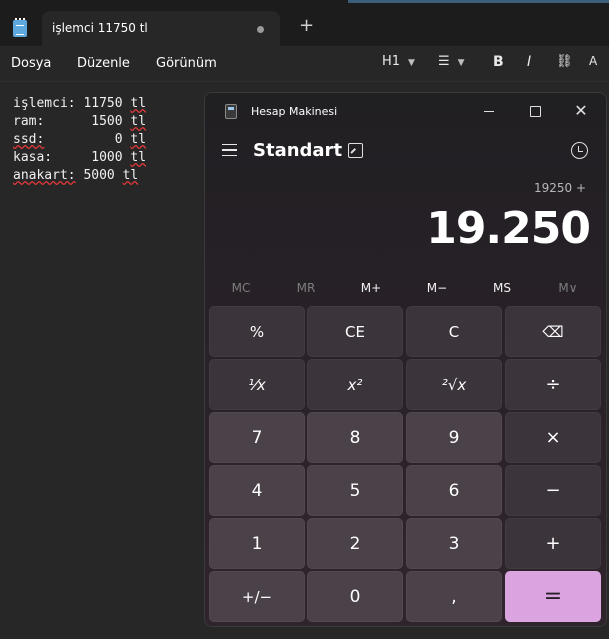 This screenshot has height=639, width=609. I want to click on text-line: ssd: 0 tl, so click(79, 139).